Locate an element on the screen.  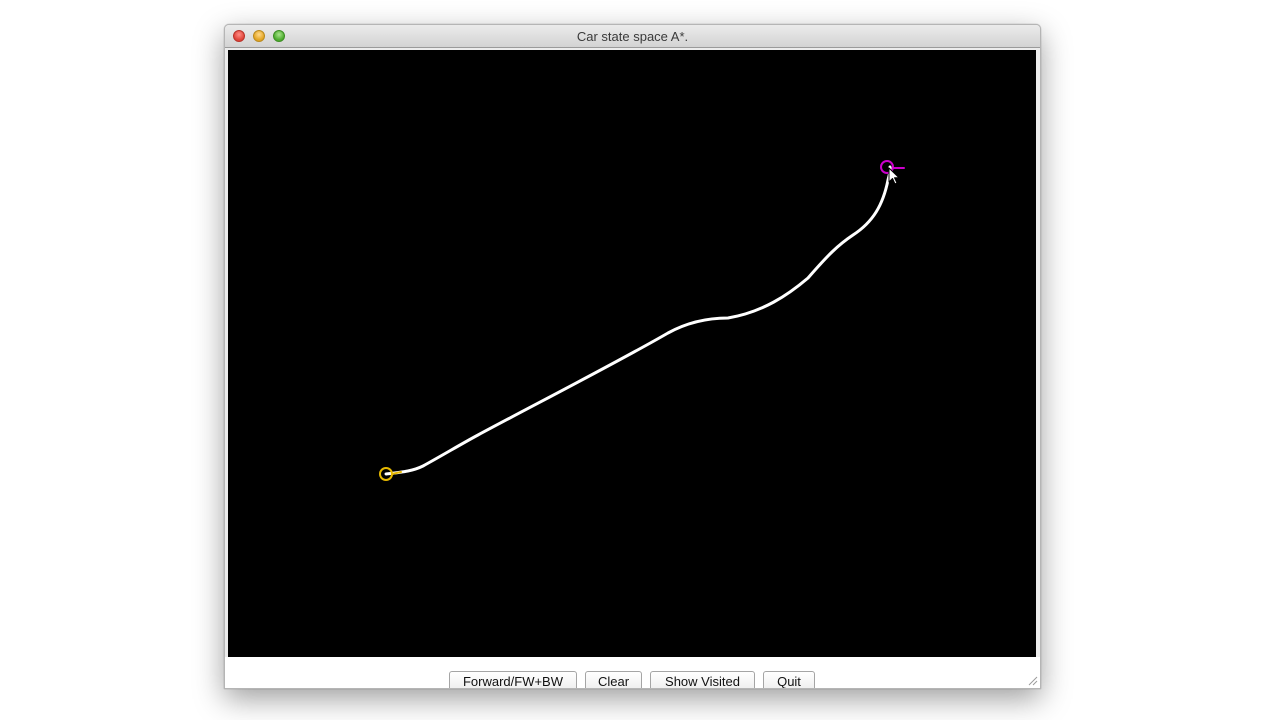
quit-button: Quit is located at coordinates (789, 679).